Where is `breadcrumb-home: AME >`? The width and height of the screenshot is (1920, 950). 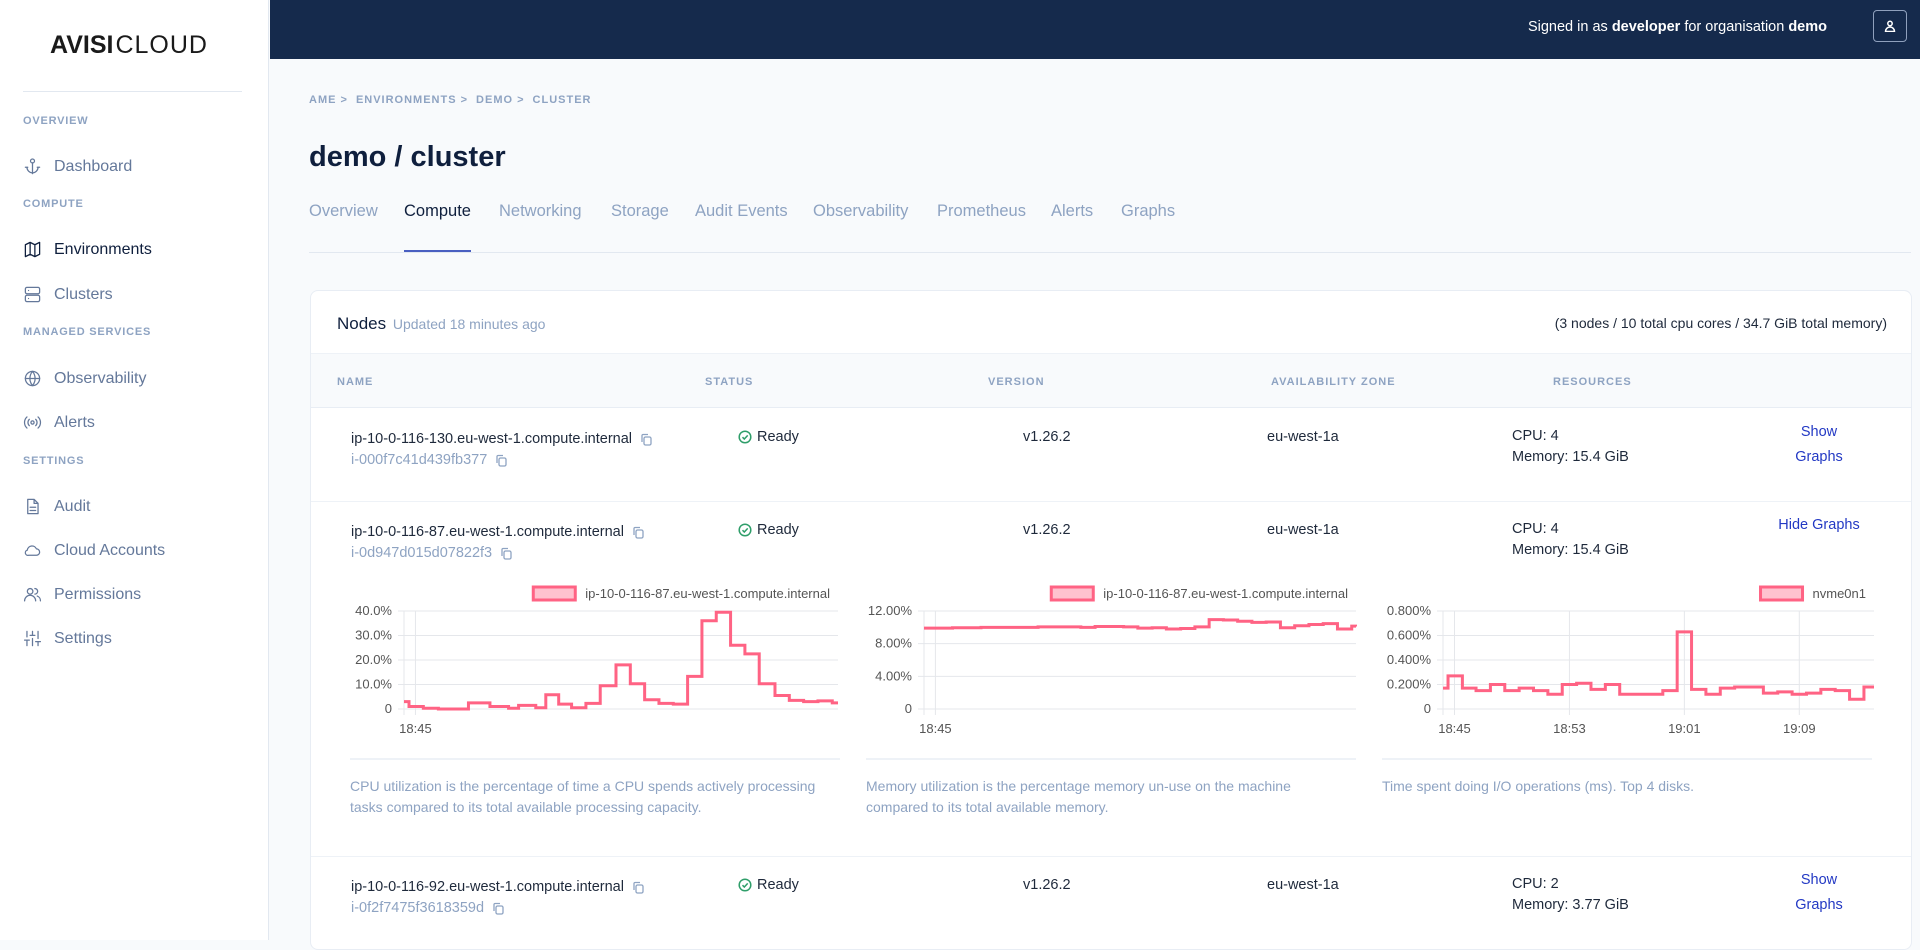
breadcrumb-home: AME > is located at coordinates (328, 100).